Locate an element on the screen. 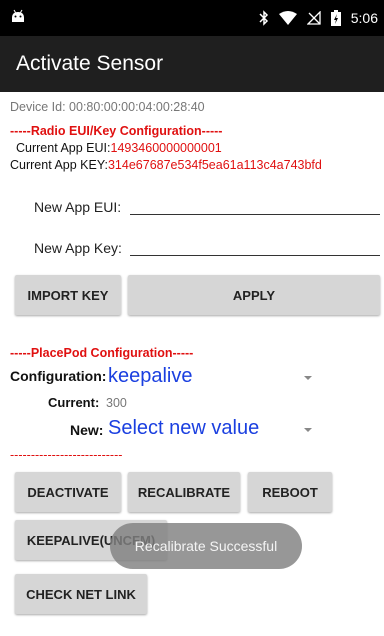 The width and height of the screenshot is (384, 636). wifi-icon is located at coordinates (287, 18).